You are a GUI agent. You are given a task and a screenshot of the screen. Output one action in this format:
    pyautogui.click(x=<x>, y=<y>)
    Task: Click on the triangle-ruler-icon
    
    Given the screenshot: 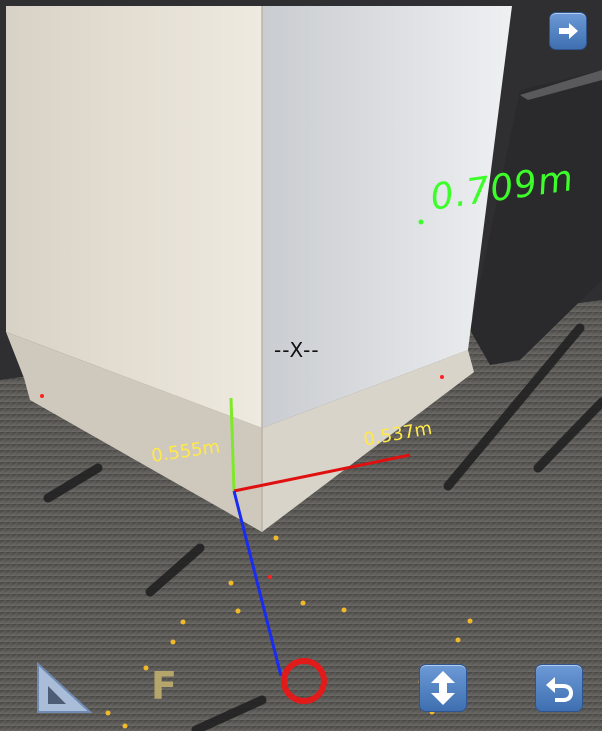 What is the action you would take?
    pyautogui.click(x=64, y=687)
    